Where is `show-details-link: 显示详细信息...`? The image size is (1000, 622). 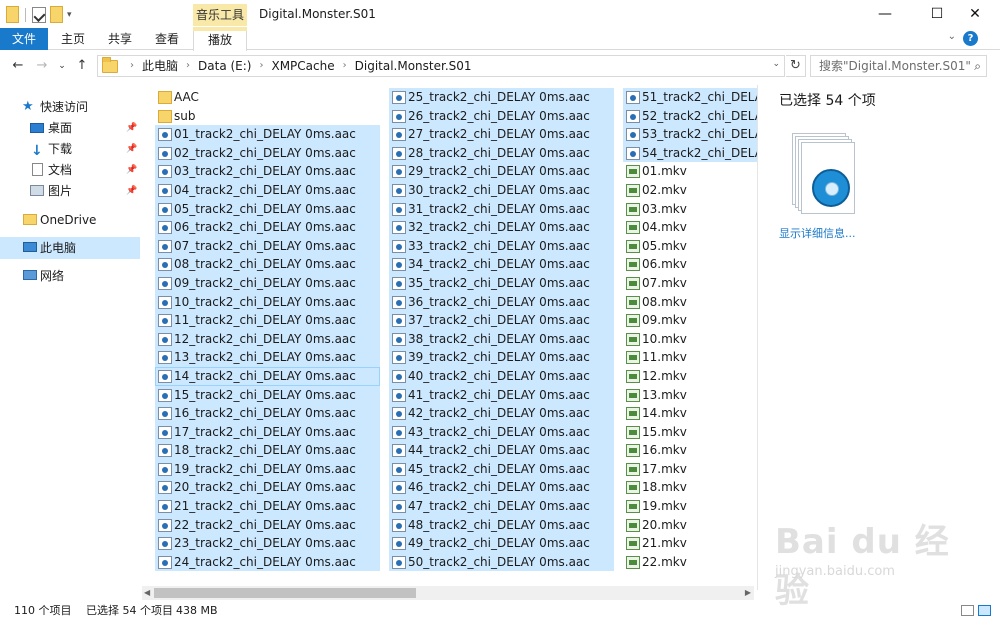
show-details-link: 显示详细信息... is located at coordinates (817, 233).